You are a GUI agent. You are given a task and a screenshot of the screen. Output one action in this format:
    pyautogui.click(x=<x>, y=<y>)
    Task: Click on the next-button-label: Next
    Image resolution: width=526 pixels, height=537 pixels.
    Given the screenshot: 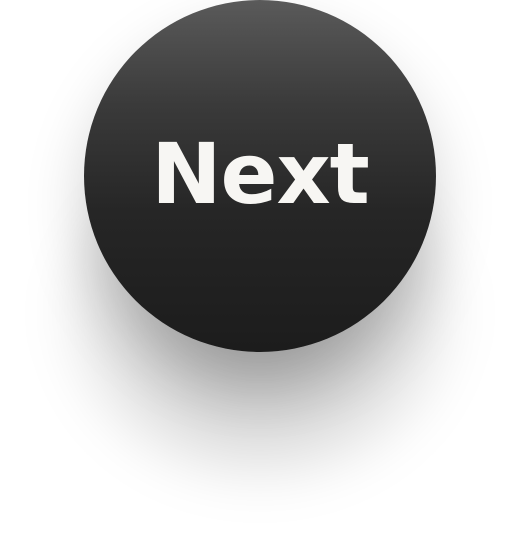 What is the action you would take?
    pyautogui.click(x=260, y=174)
    